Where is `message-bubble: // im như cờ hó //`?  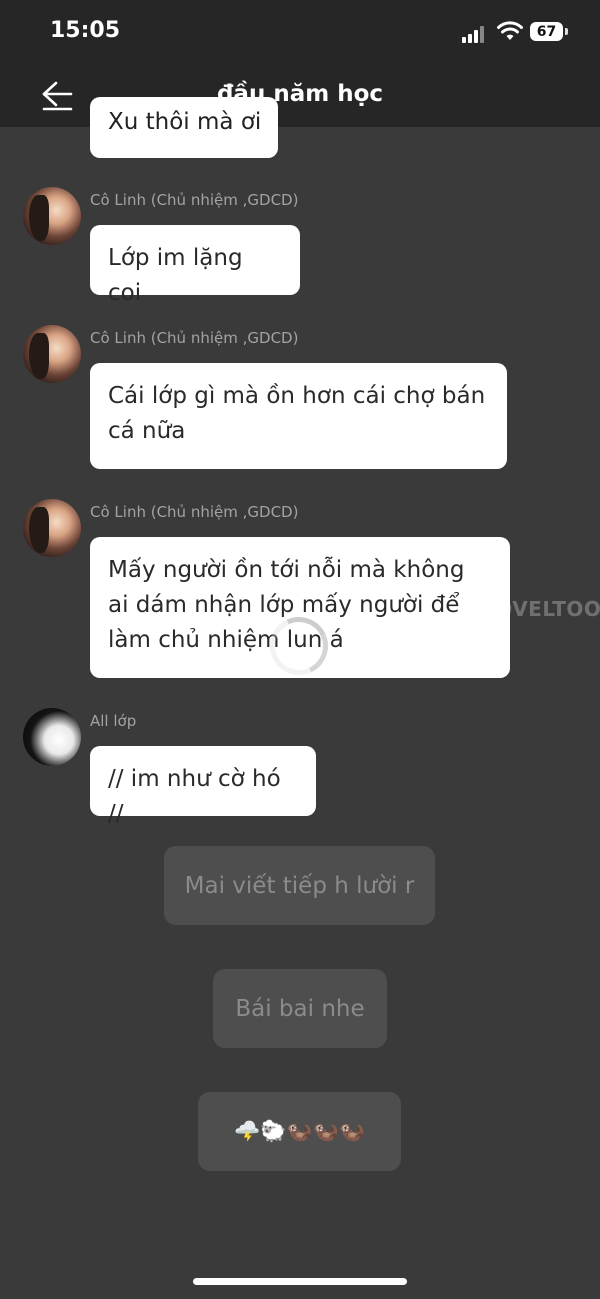 message-bubble: // im như cờ hó // is located at coordinates (203, 786).